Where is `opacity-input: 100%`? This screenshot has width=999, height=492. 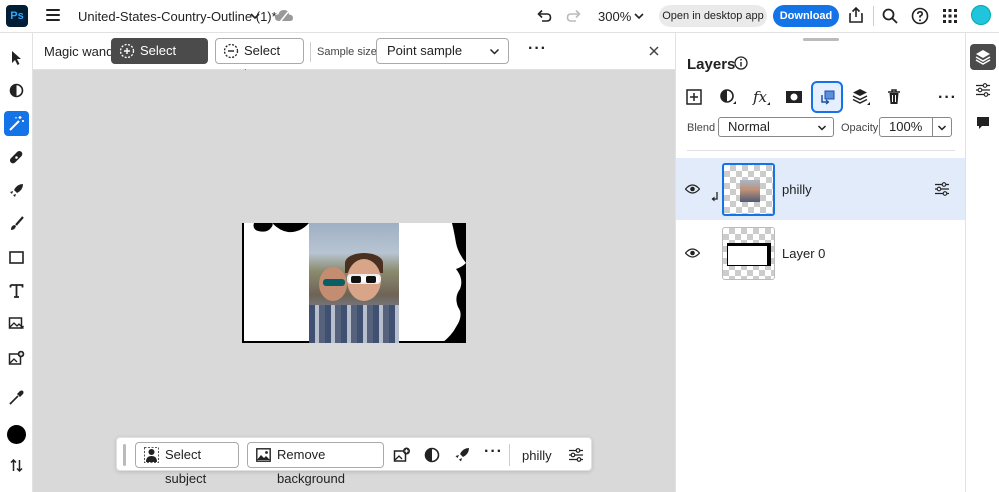
opacity-input: 100% is located at coordinates (906, 127).